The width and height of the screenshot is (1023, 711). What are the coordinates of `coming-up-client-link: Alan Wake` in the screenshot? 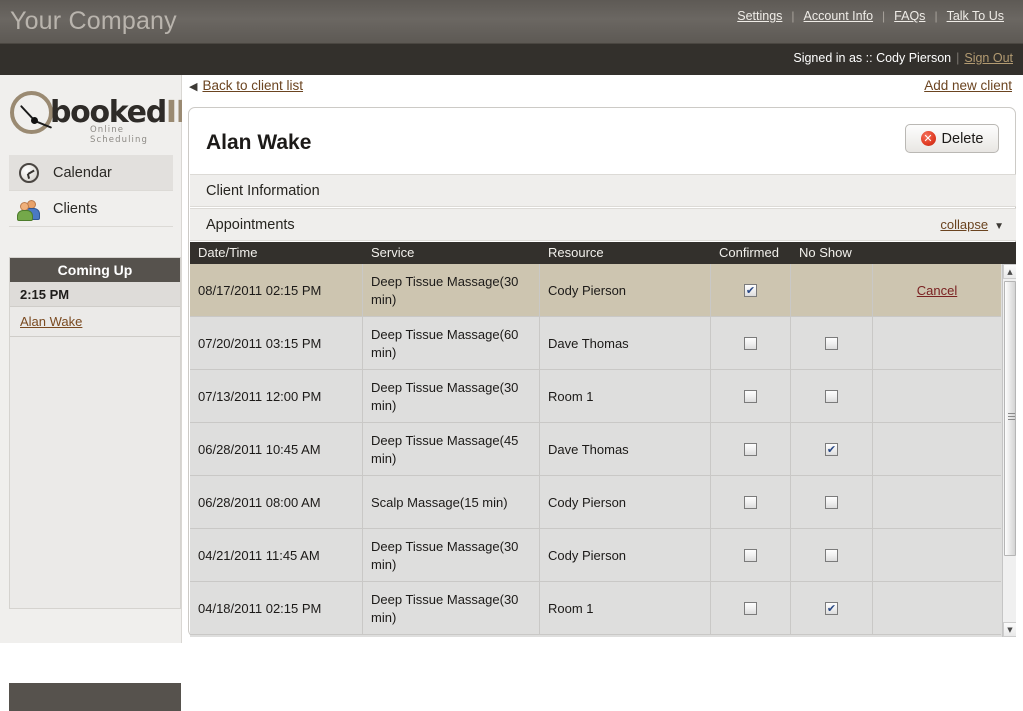 It's located at (51, 321).